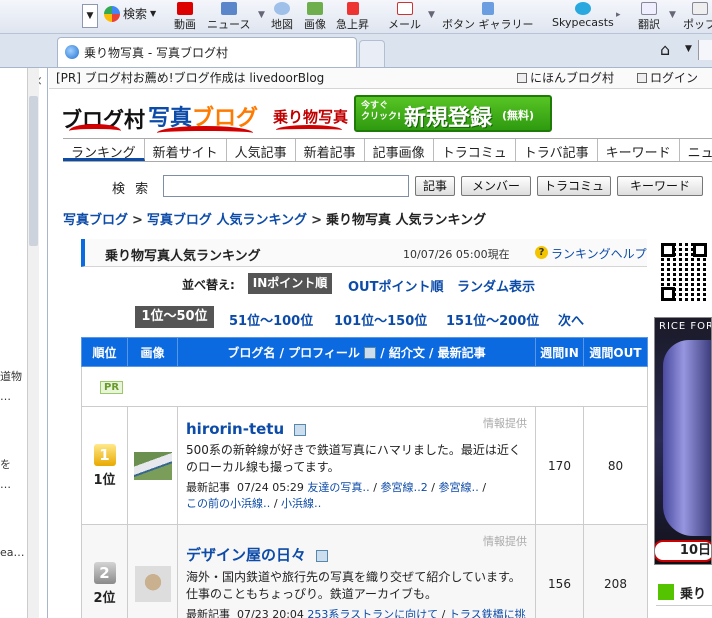 The height and width of the screenshot is (618, 712). I want to click on search-members-button: メンバー, so click(496, 186).